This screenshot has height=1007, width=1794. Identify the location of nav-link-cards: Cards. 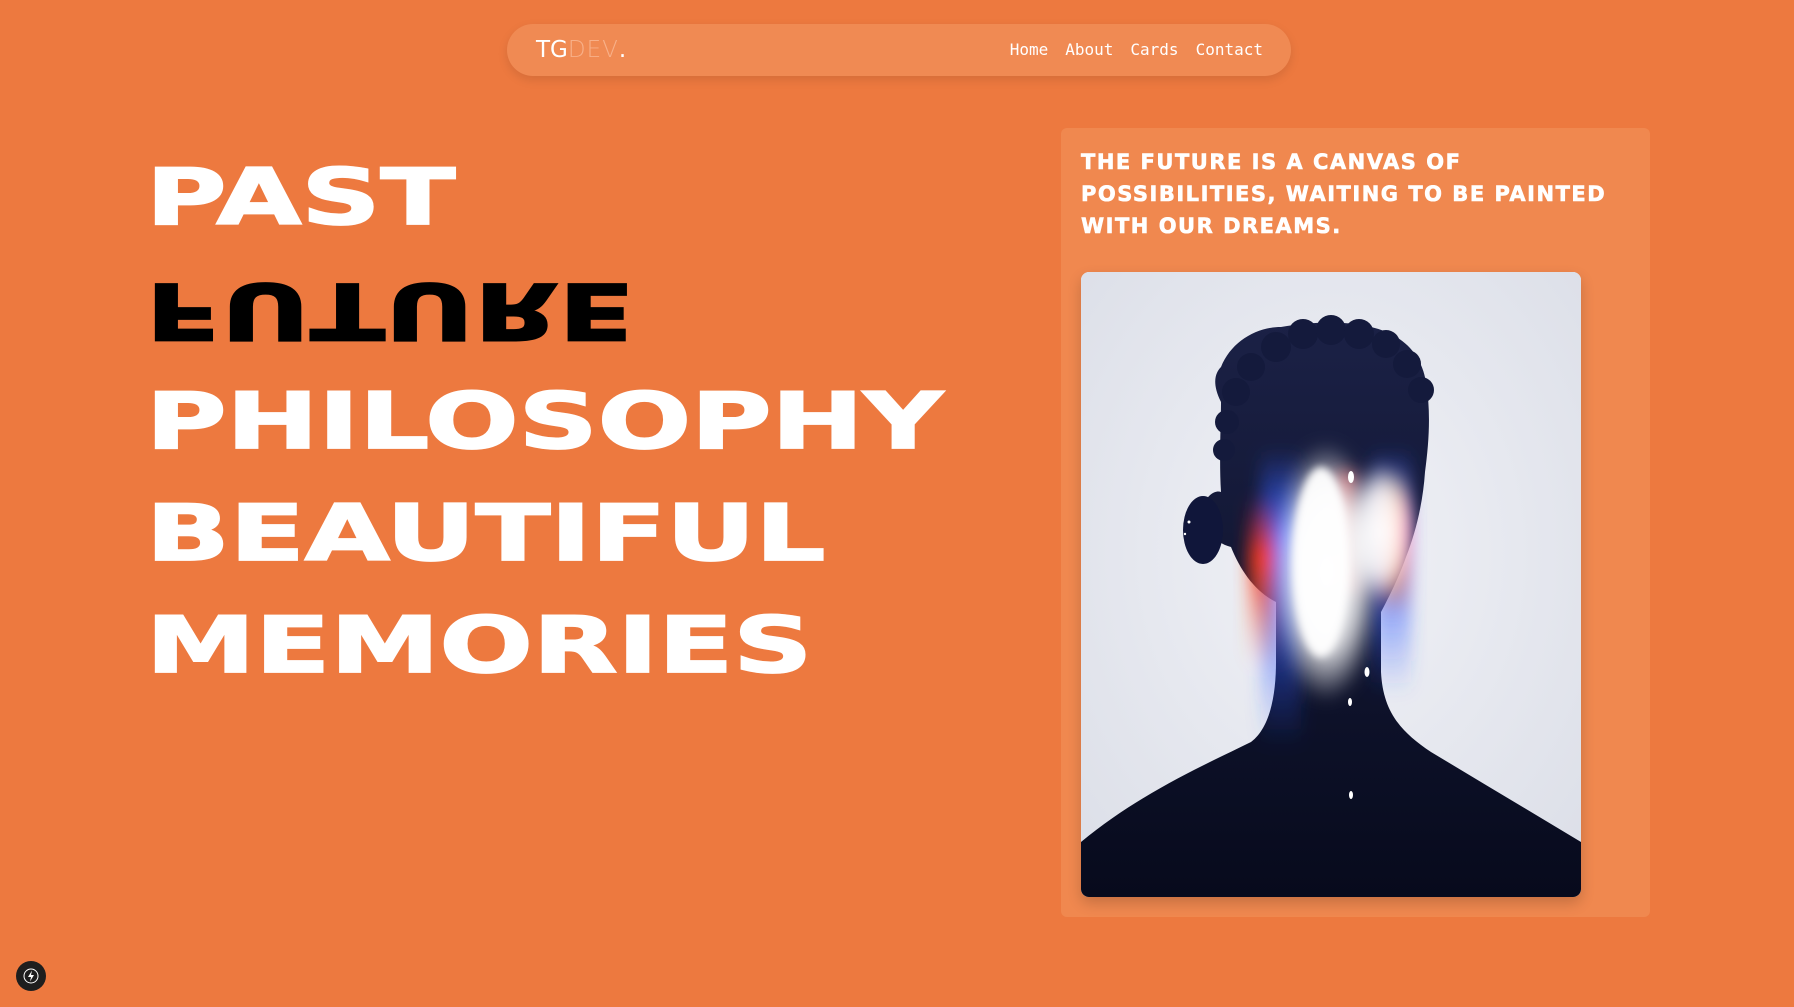
(1154, 50).